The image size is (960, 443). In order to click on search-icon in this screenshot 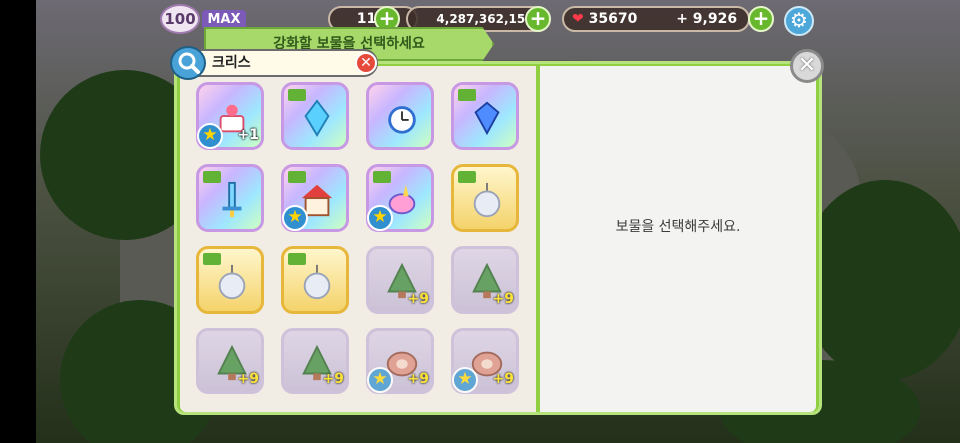, I will do `click(188, 63)`.